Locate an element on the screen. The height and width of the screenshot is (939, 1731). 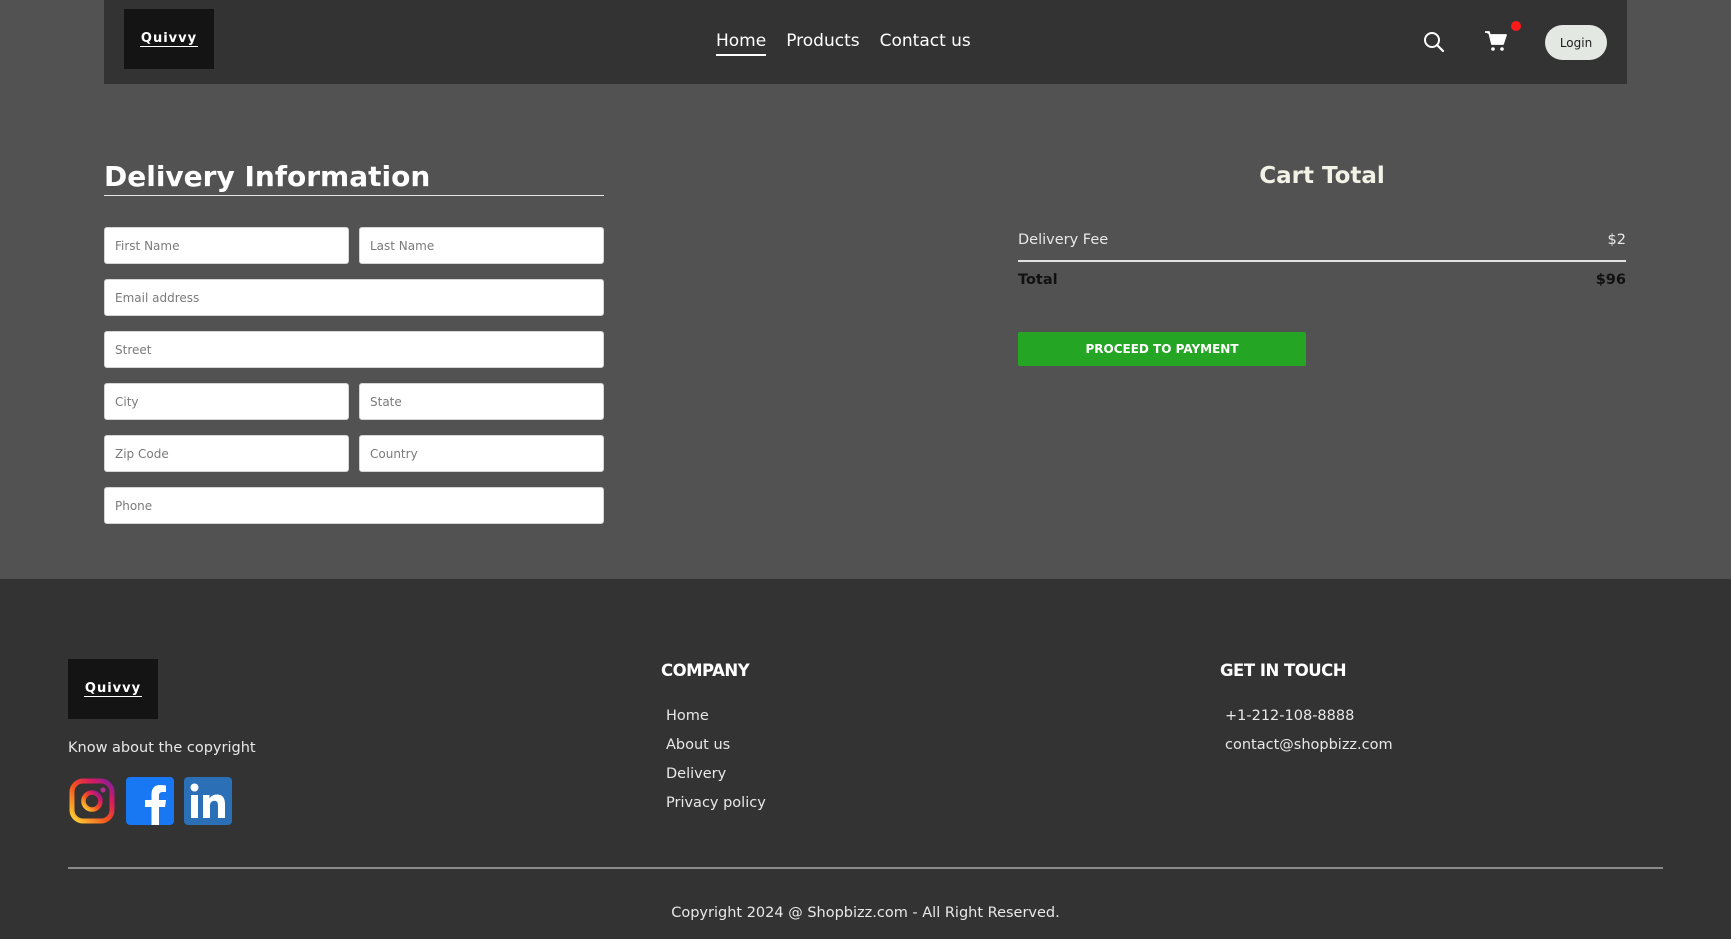
footer-link-about-us: About us is located at coordinates (716, 745).